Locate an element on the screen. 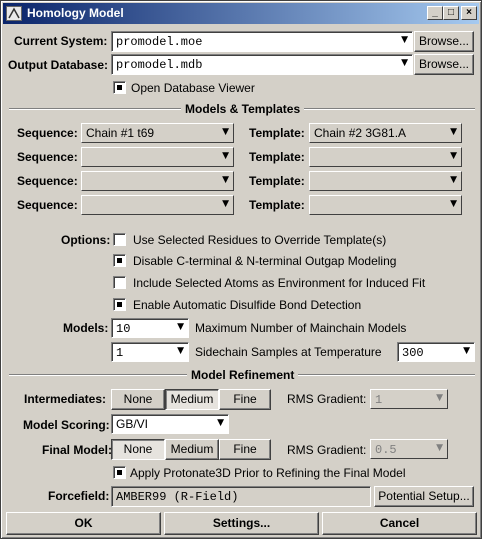 The height and width of the screenshot is (539, 482). disable-outgap-checkbox is located at coordinates (119, 260).